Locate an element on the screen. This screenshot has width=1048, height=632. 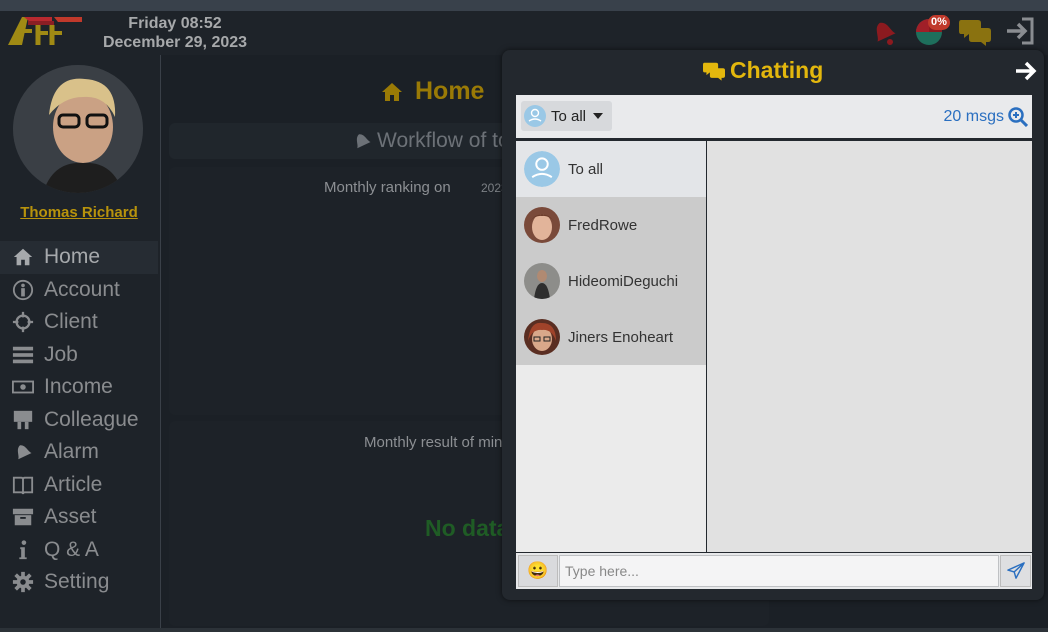
send-button is located at coordinates (1015, 571).